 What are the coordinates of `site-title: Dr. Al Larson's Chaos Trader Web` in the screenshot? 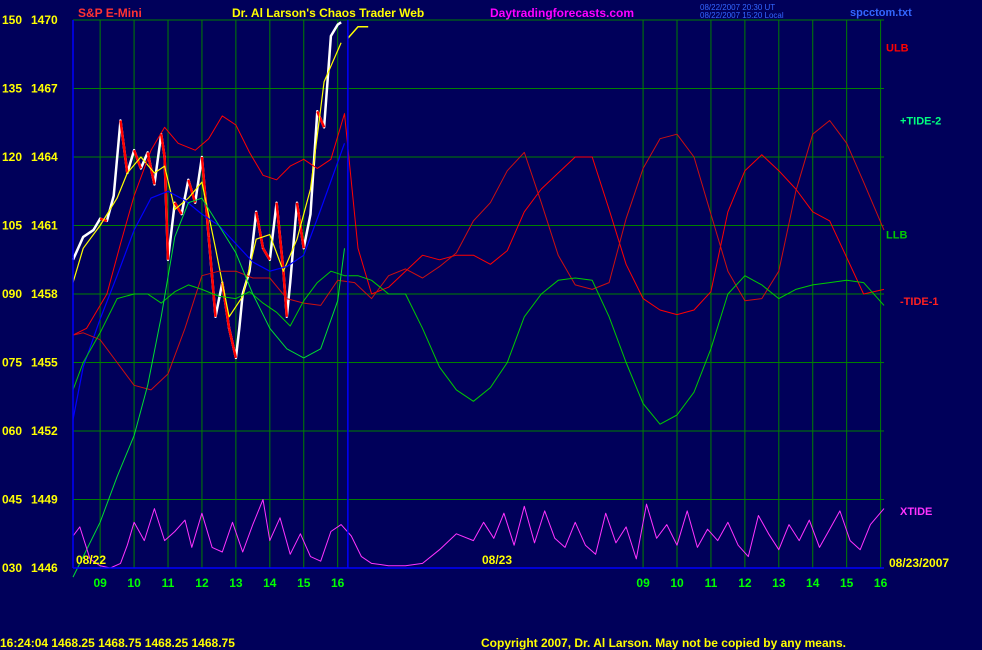 It's located at (328, 13).